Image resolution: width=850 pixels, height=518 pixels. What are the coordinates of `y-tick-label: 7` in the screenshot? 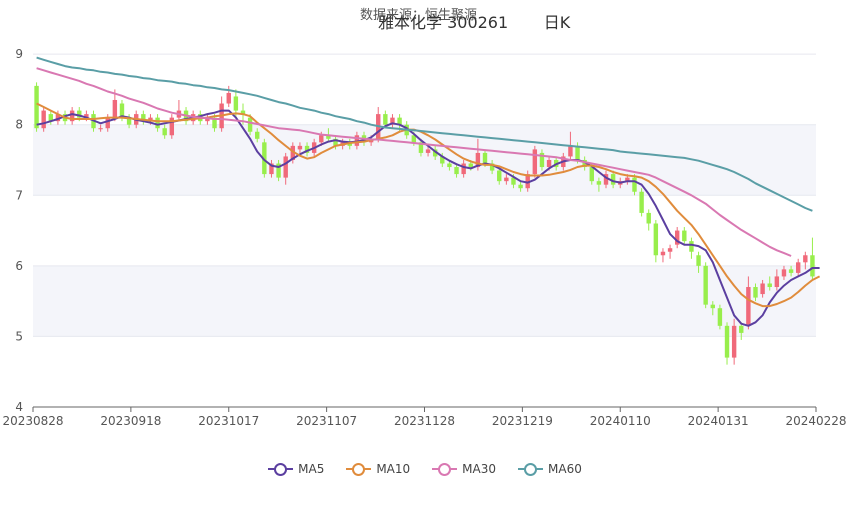 It's located at (19, 195).